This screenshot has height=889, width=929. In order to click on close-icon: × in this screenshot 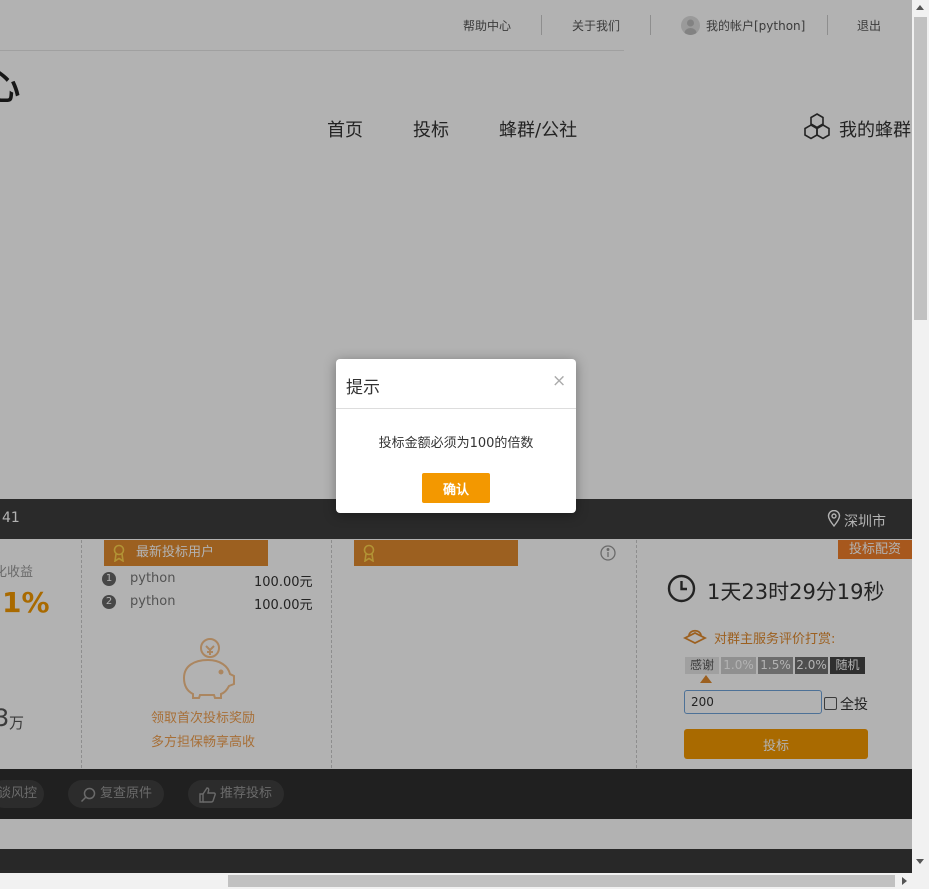, I will do `click(559, 381)`.